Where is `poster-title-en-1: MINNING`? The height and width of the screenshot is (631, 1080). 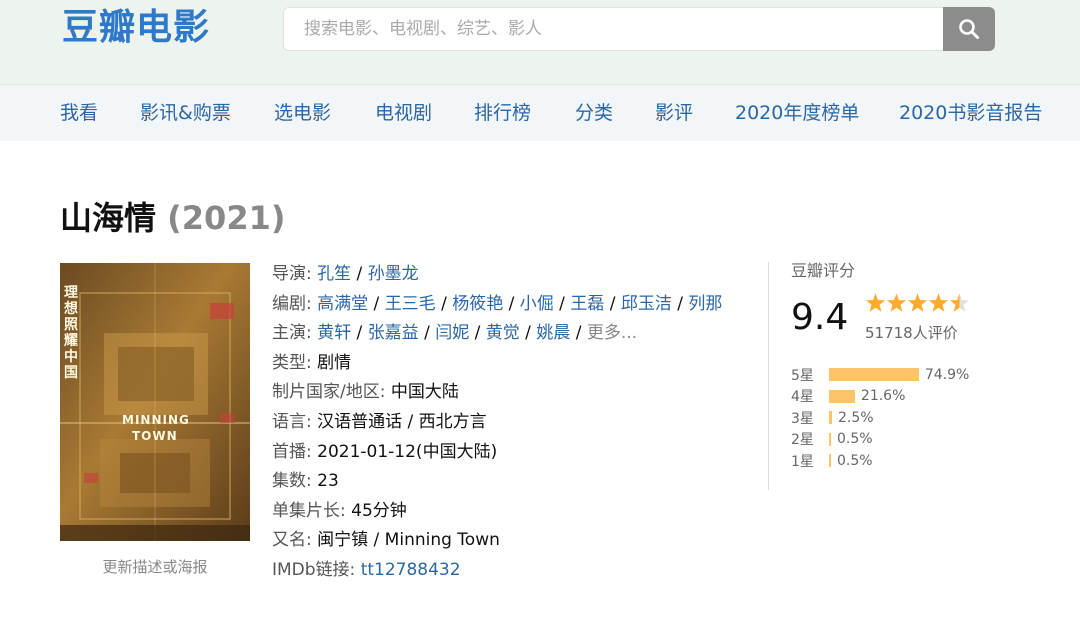
poster-title-en-1: MINNING is located at coordinates (156, 420).